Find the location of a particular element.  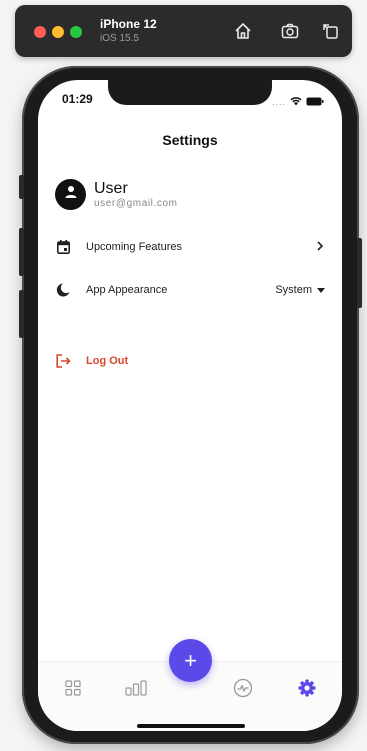

person-icon is located at coordinates (71, 194).